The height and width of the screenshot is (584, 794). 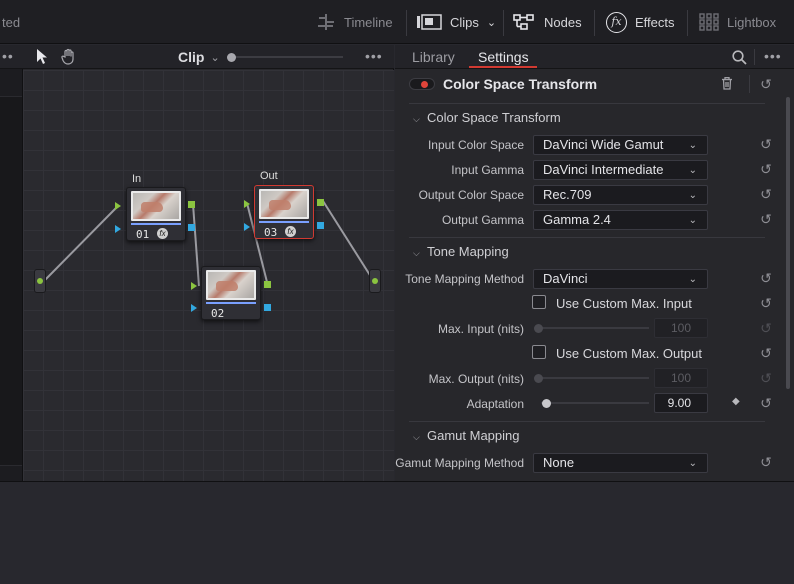 I want to click on chevron-down-icon: ⌵, so click(x=416, y=119).